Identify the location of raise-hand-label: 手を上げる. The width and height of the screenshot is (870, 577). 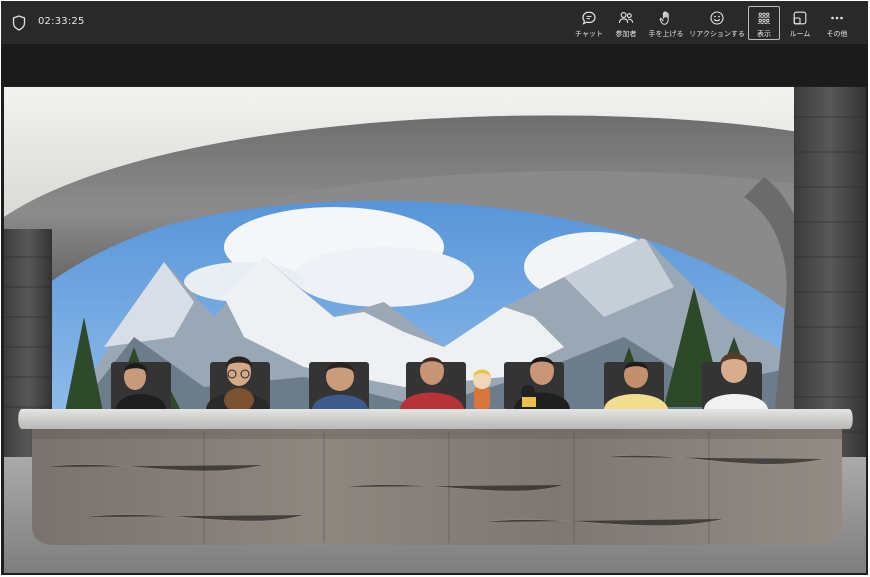
(666, 34).